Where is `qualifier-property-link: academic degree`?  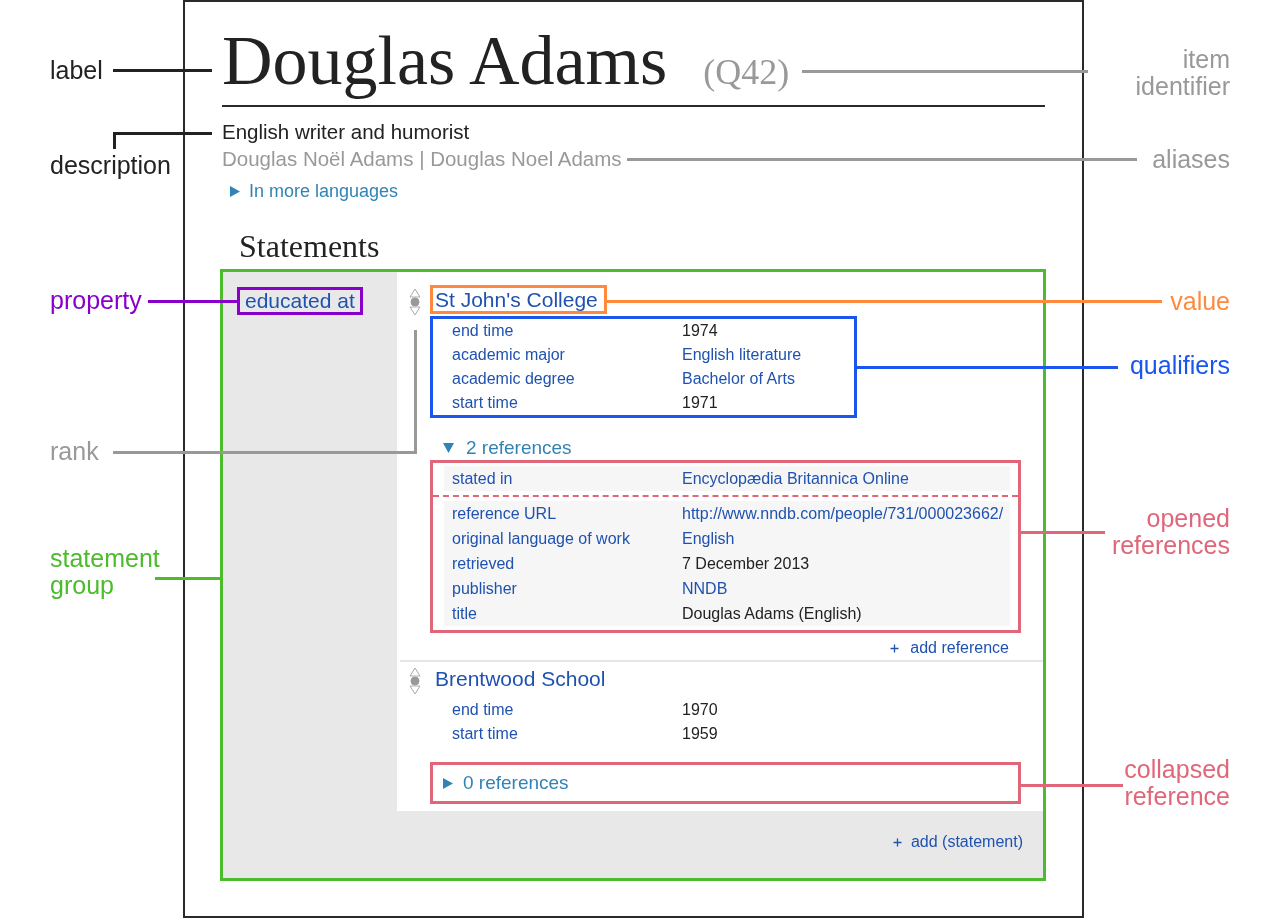 qualifier-property-link: academic degree is located at coordinates (513, 378).